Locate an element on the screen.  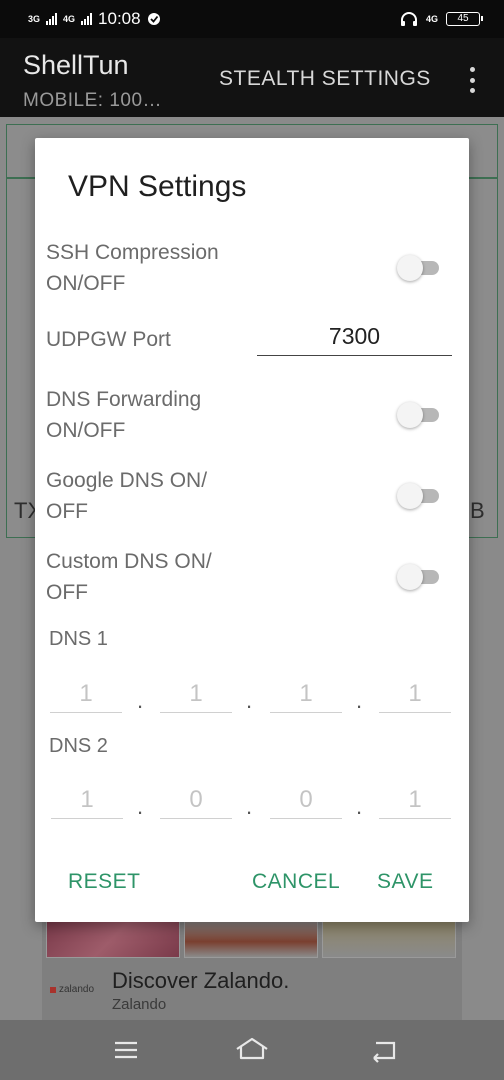
ssh-compression-label: SSH Compression ON/OFF is located at coordinates (132, 268).